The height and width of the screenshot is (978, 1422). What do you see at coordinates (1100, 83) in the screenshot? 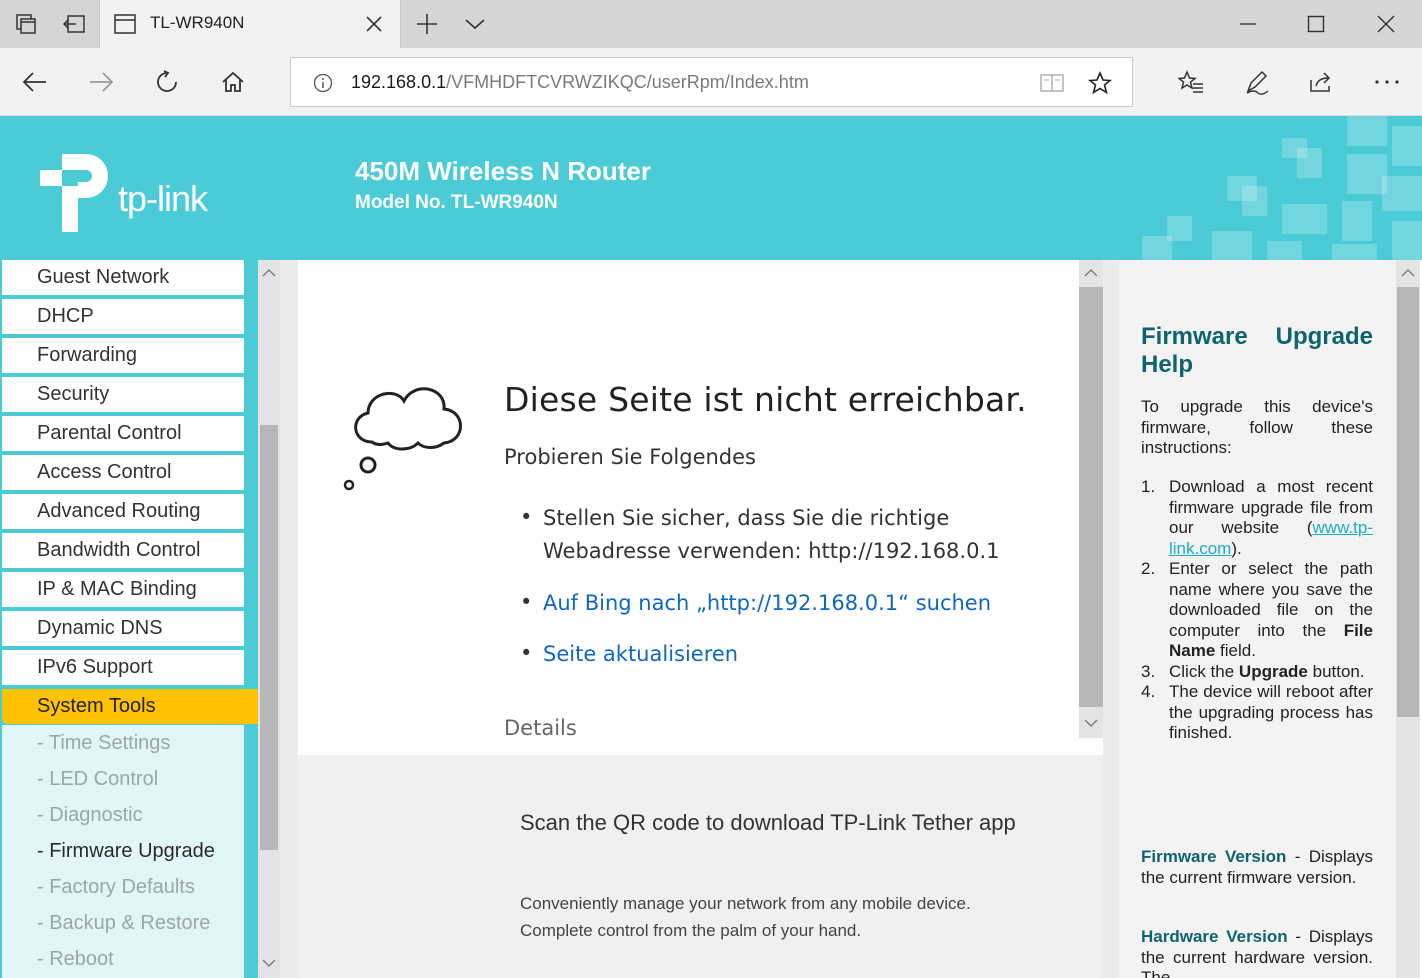
I see `favorite-star-icon` at bounding box center [1100, 83].